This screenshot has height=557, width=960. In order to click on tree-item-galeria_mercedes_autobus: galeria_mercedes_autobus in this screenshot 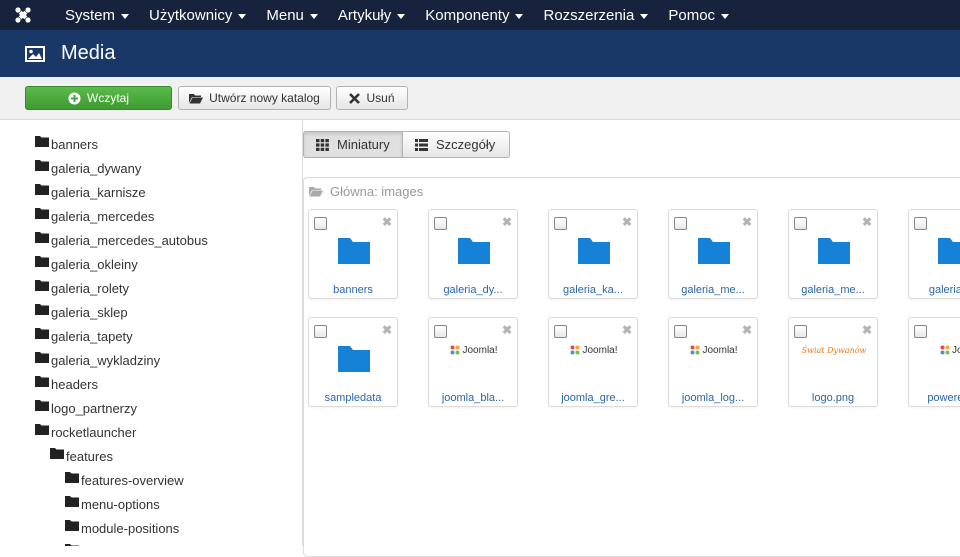, I will do `click(121, 240)`.